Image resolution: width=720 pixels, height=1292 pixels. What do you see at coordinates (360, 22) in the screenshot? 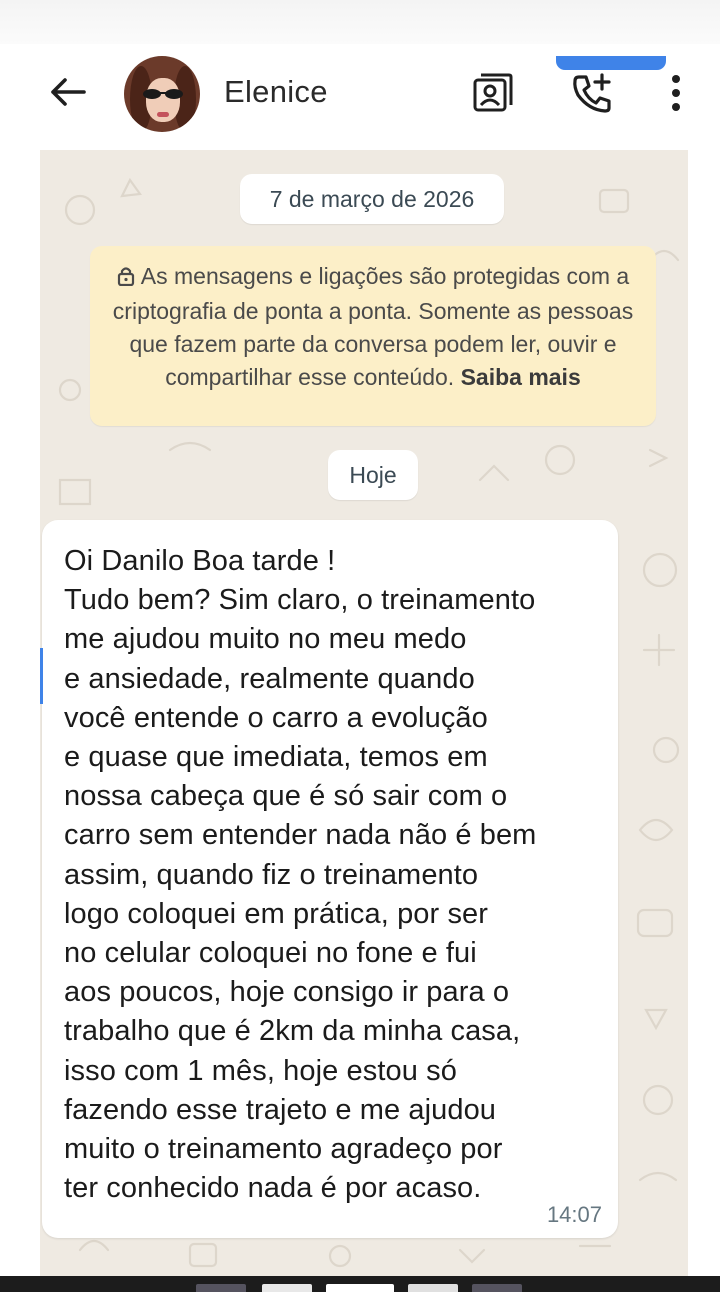
I see `top-strip` at bounding box center [360, 22].